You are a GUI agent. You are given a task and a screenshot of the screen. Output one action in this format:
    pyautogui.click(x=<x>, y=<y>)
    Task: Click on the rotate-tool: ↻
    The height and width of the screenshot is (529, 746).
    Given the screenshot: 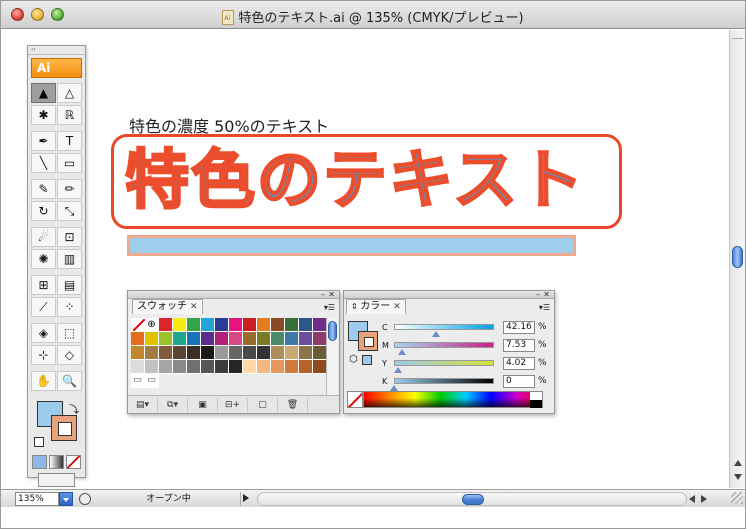 What is the action you would take?
    pyautogui.click(x=43, y=211)
    